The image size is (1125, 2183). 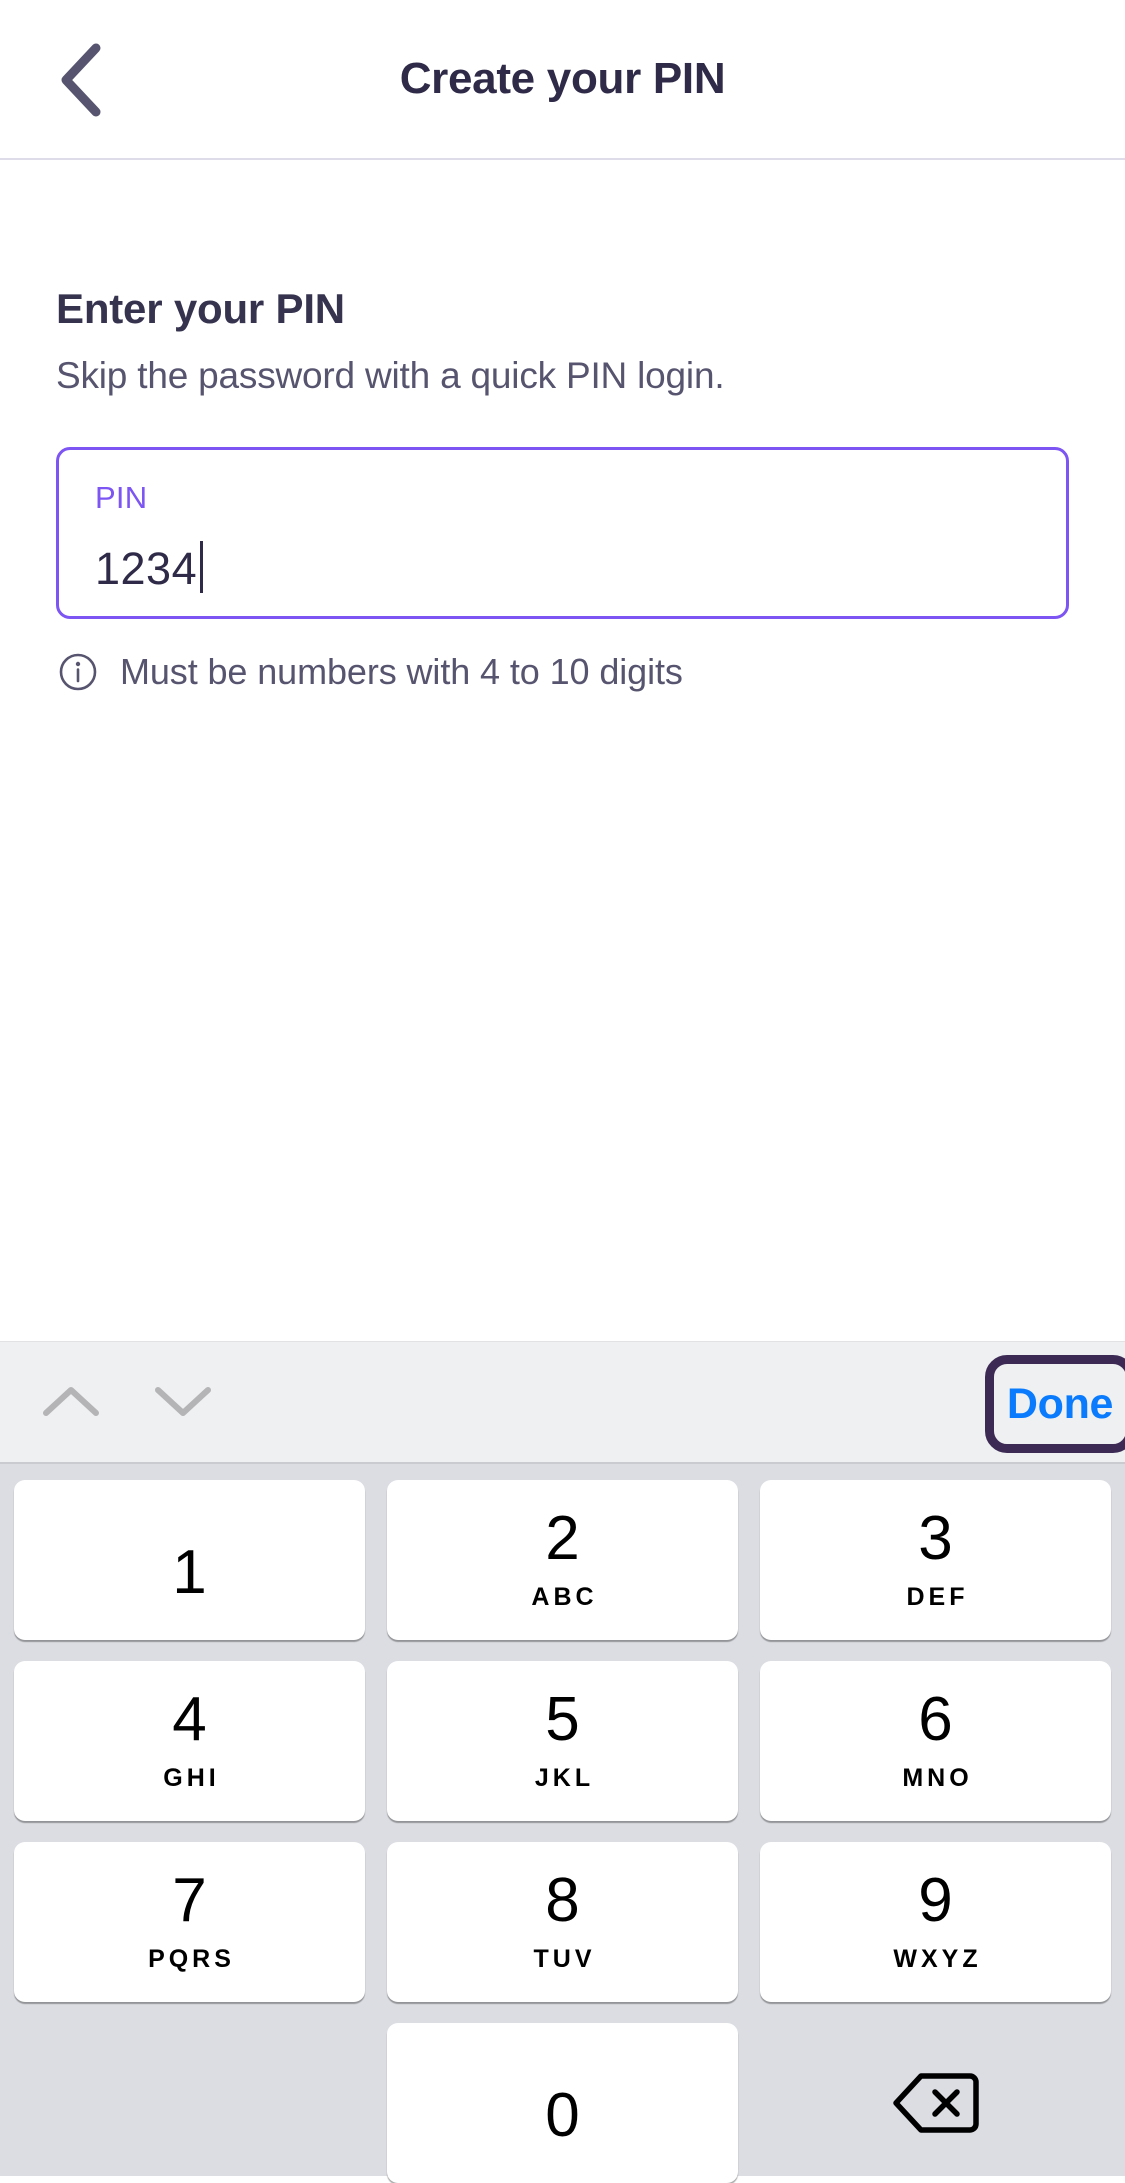 I want to click on key-9: 9 WXYZ, so click(x=935, y=1922).